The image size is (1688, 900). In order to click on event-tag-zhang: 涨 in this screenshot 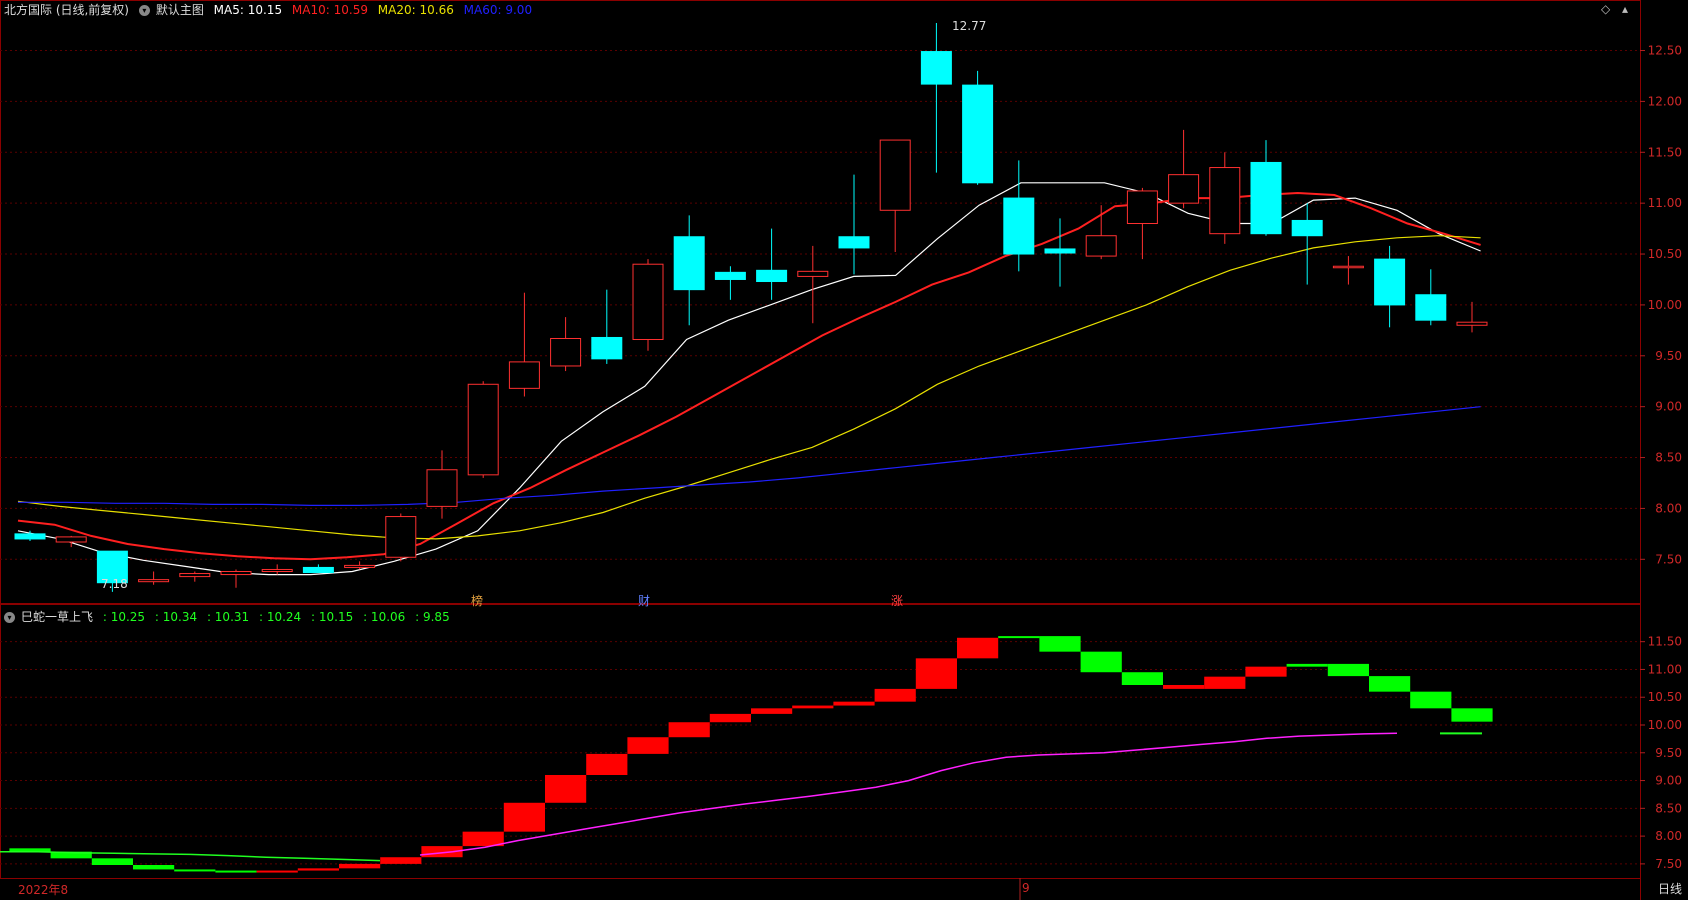, I will do `click(897, 600)`.